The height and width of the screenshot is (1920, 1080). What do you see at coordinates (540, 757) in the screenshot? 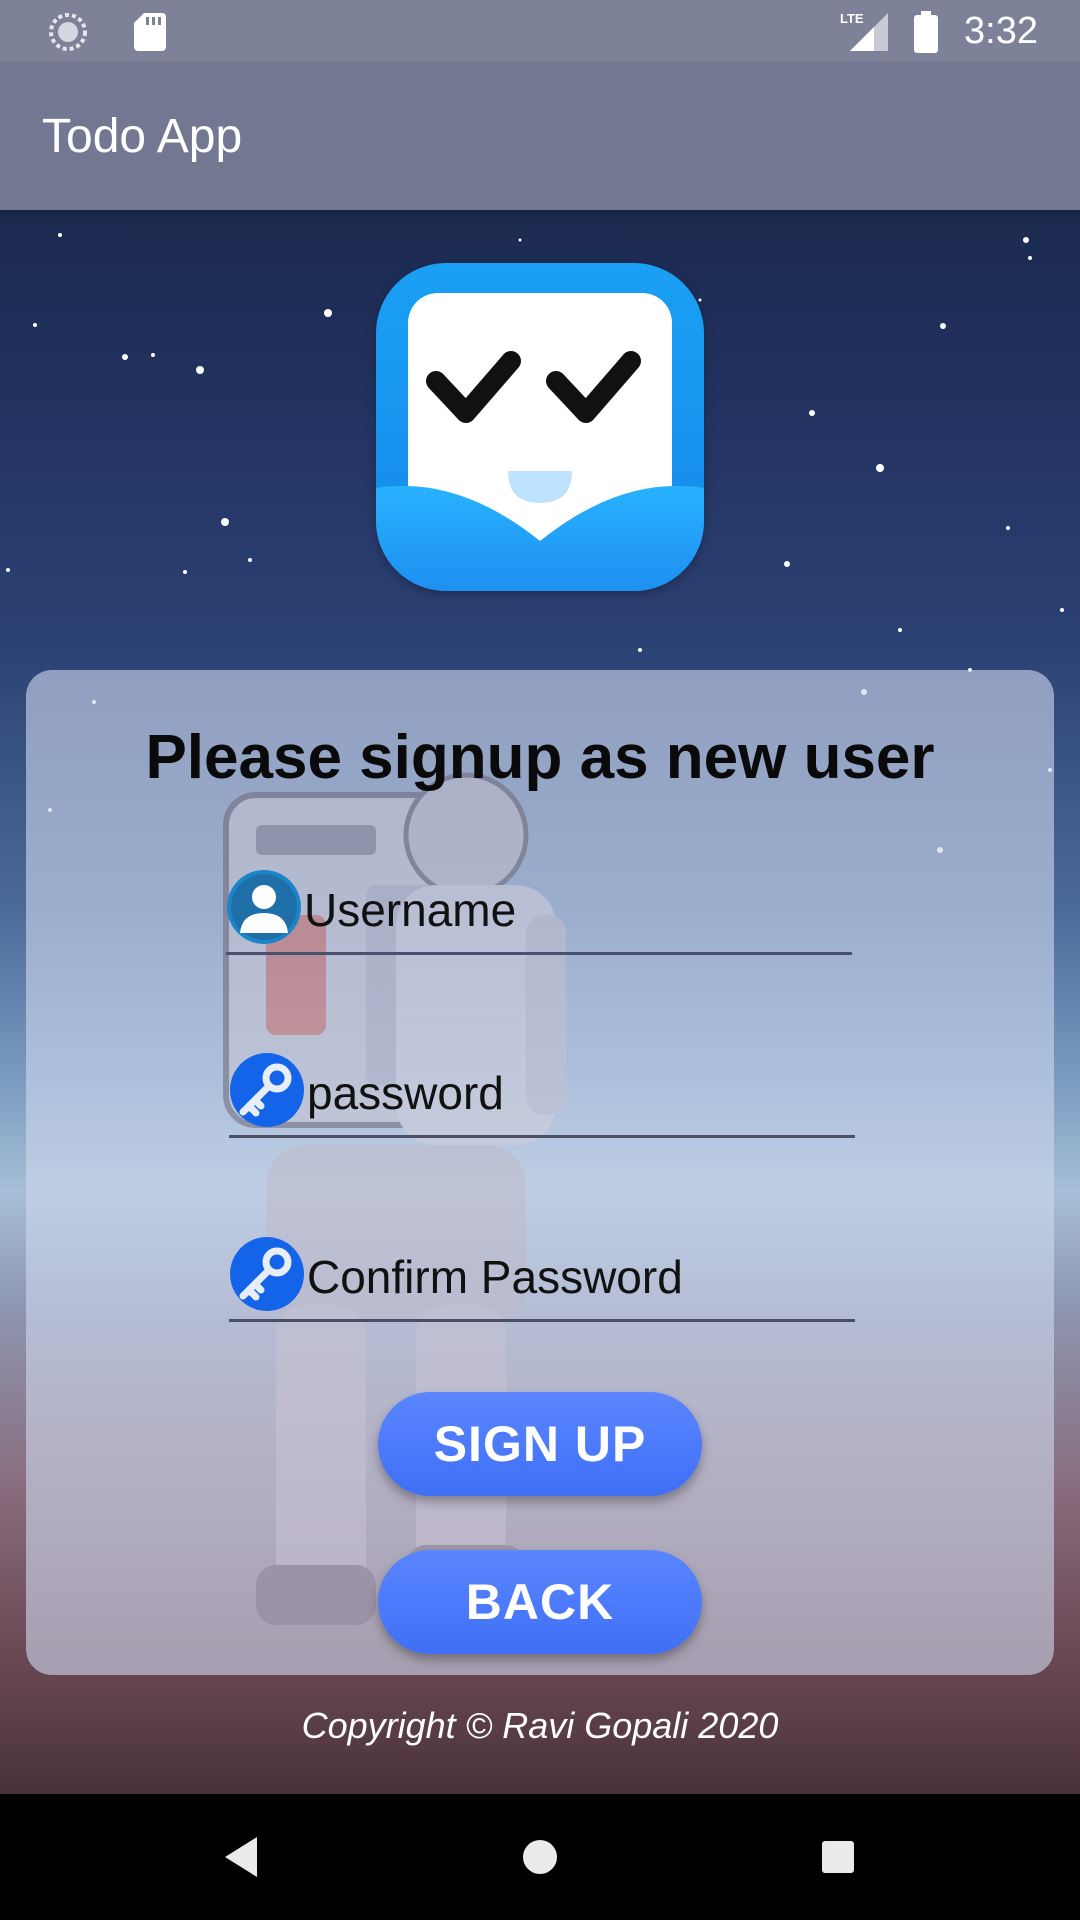
I see `signup-title: Please signup as new user` at bounding box center [540, 757].